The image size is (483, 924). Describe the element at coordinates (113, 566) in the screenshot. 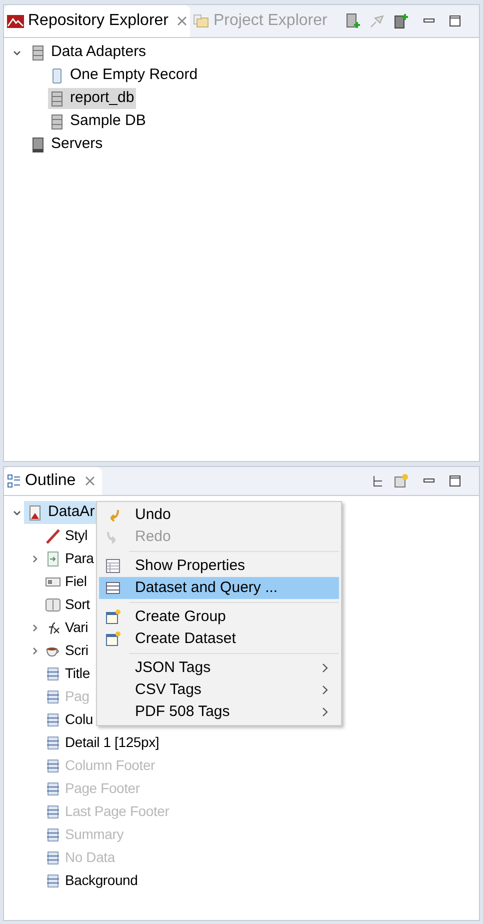

I see `table-icon` at that location.